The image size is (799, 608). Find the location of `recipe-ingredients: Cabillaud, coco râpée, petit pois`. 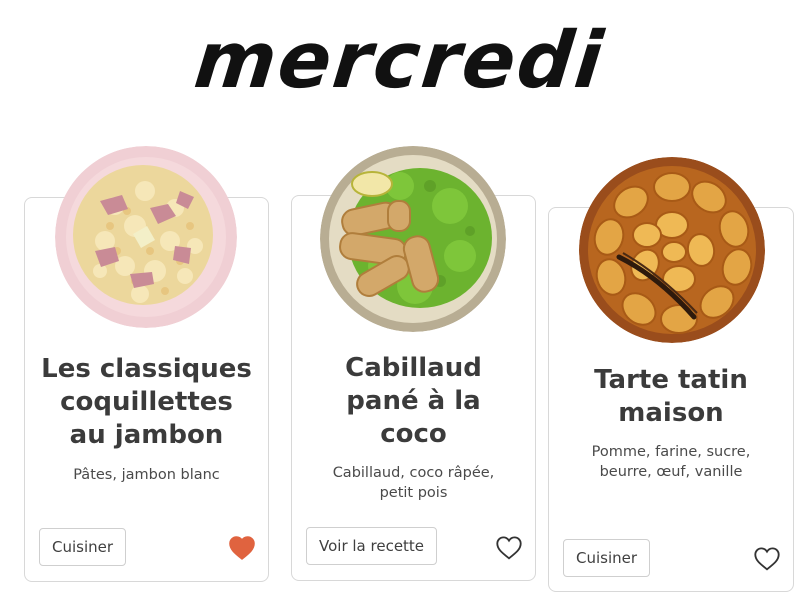

recipe-ingredients: Cabillaud, coco râpée, petit pois is located at coordinates (413, 483).